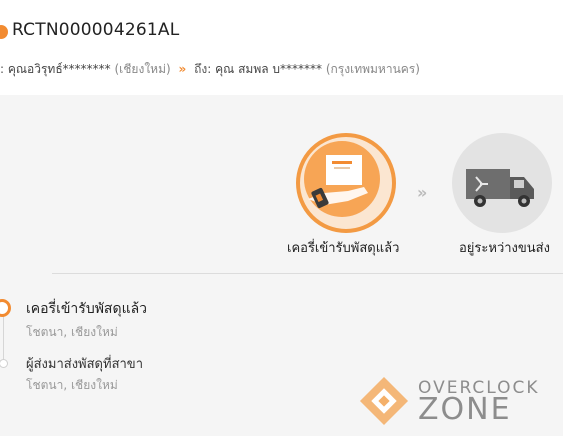 This screenshot has height=436, width=563. I want to click on step-label-courier-received: เคอรี่เข้ารับพัสดุแล้ว, so click(343, 248).